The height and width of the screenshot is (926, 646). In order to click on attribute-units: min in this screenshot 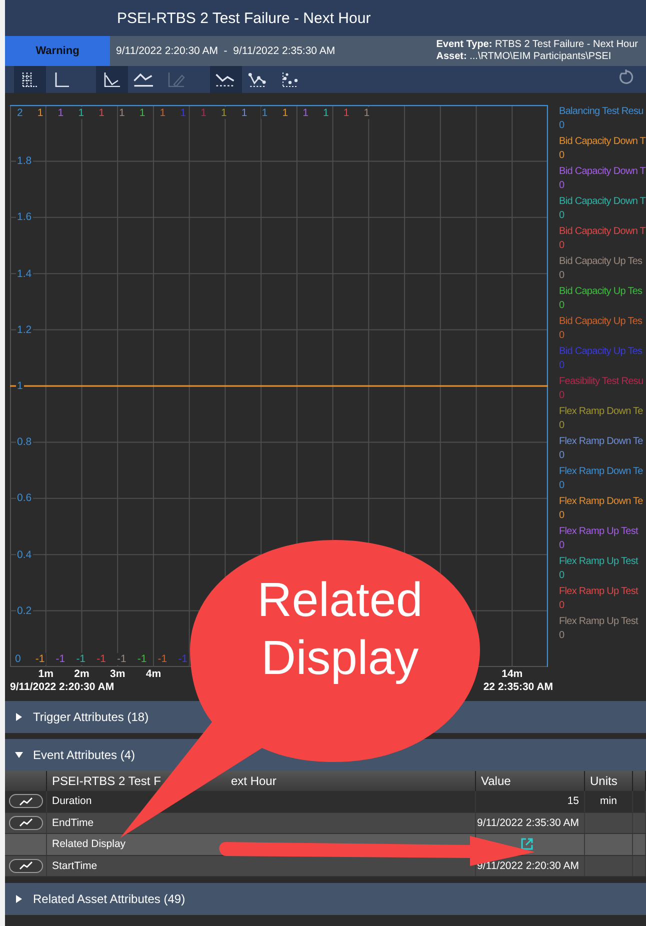, I will do `click(608, 801)`.